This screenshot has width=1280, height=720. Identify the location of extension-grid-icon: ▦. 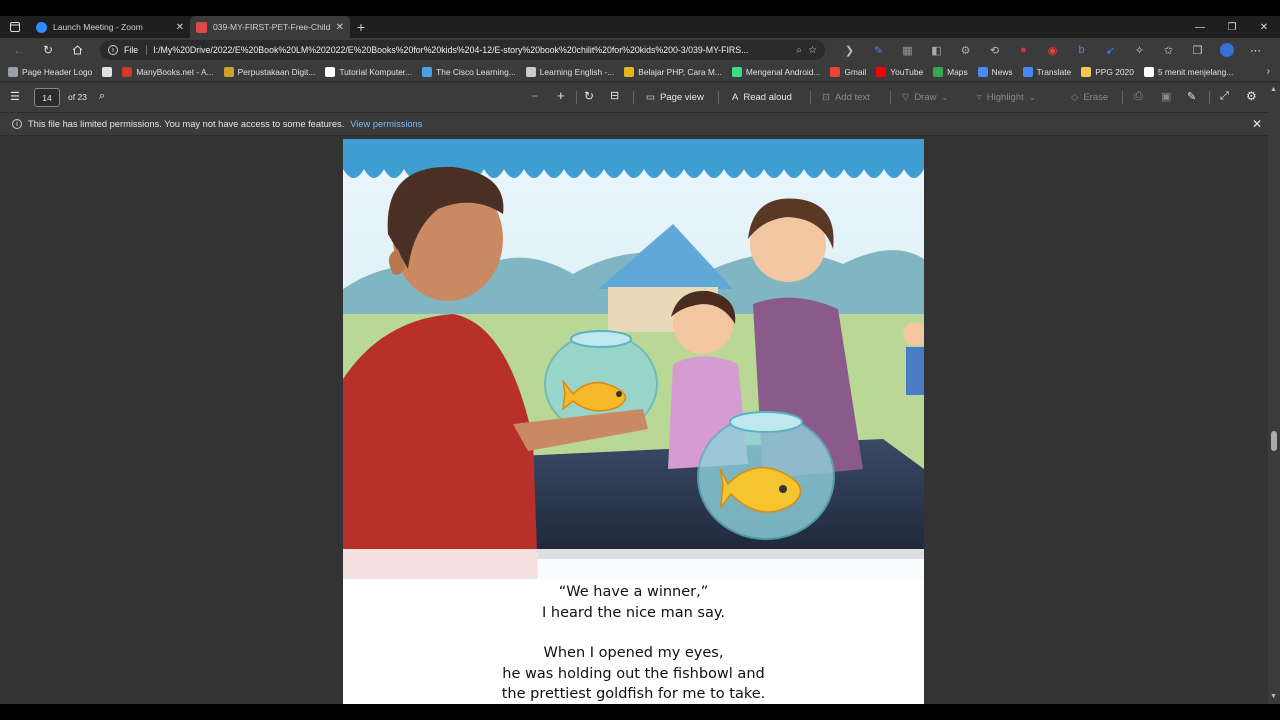
(907, 50).